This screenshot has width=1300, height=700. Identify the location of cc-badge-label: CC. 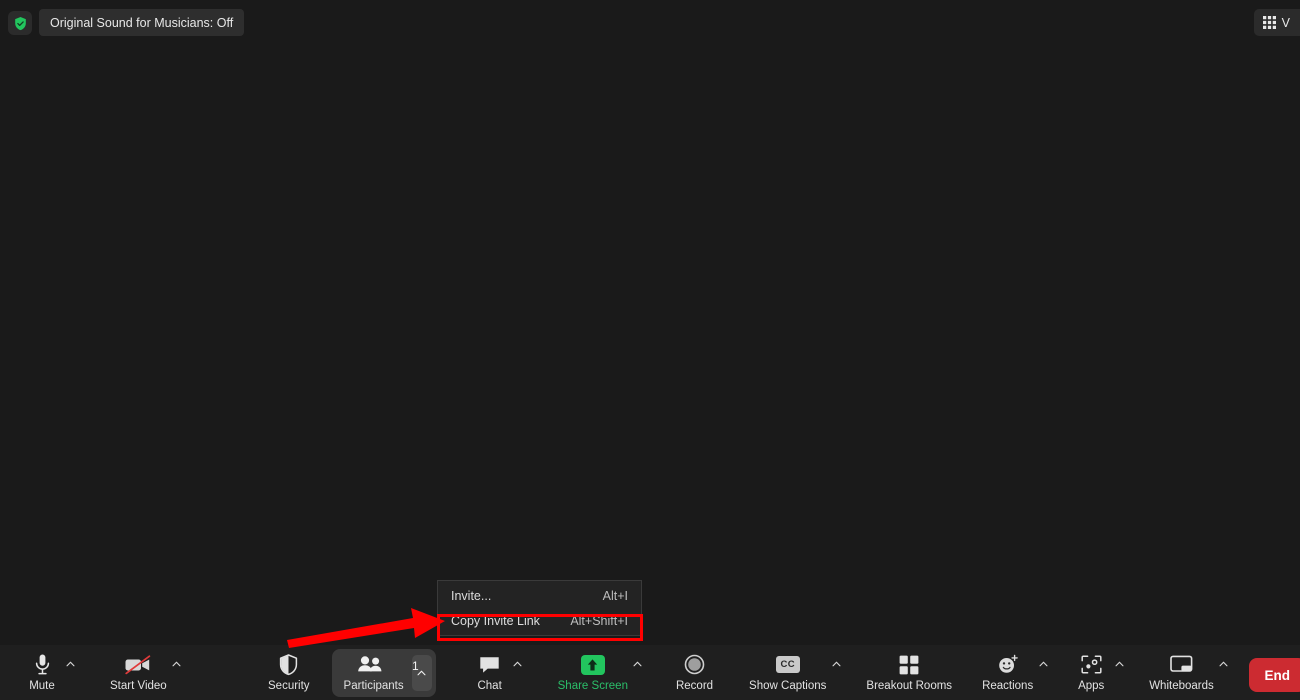
(787, 664).